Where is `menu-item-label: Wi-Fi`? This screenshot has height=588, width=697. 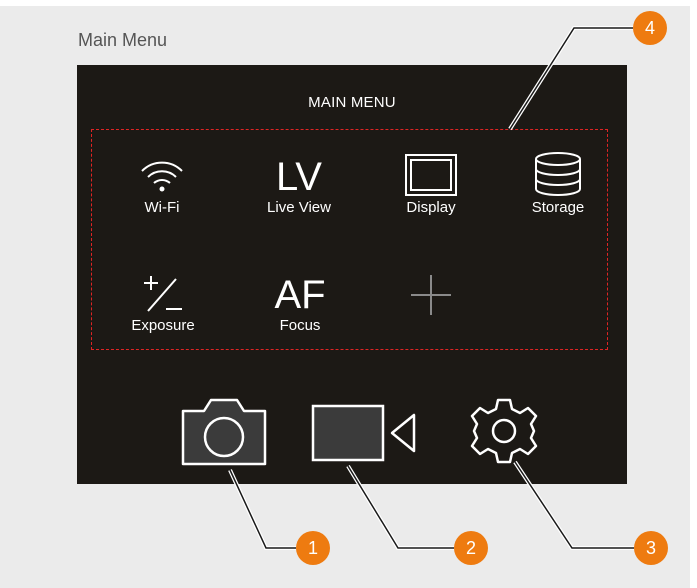 menu-item-label: Wi-Fi is located at coordinates (162, 207).